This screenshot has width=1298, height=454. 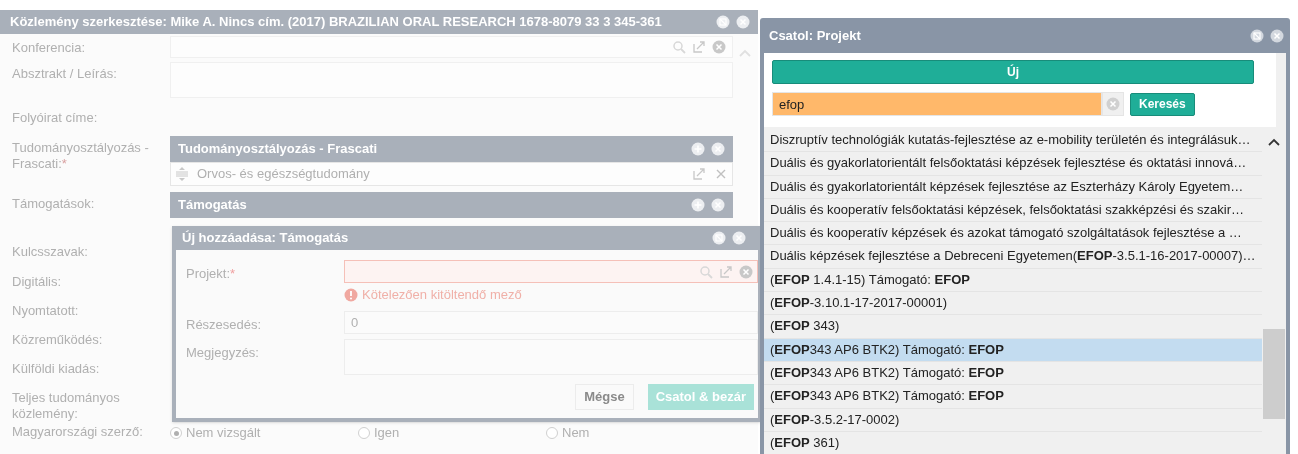 What do you see at coordinates (58, 340) in the screenshot?
I see `field-label: Közreműködés:` at bounding box center [58, 340].